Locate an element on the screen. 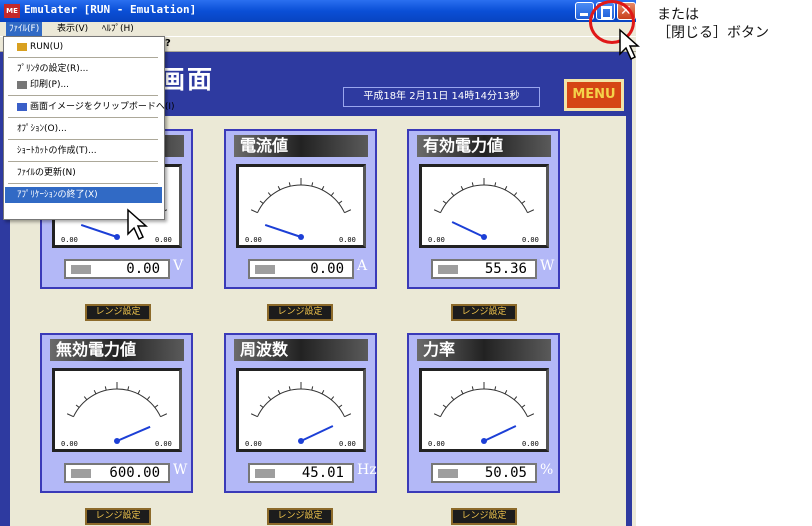 This screenshot has height=526, width=812. clipboard-icon is located at coordinates (22, 106).